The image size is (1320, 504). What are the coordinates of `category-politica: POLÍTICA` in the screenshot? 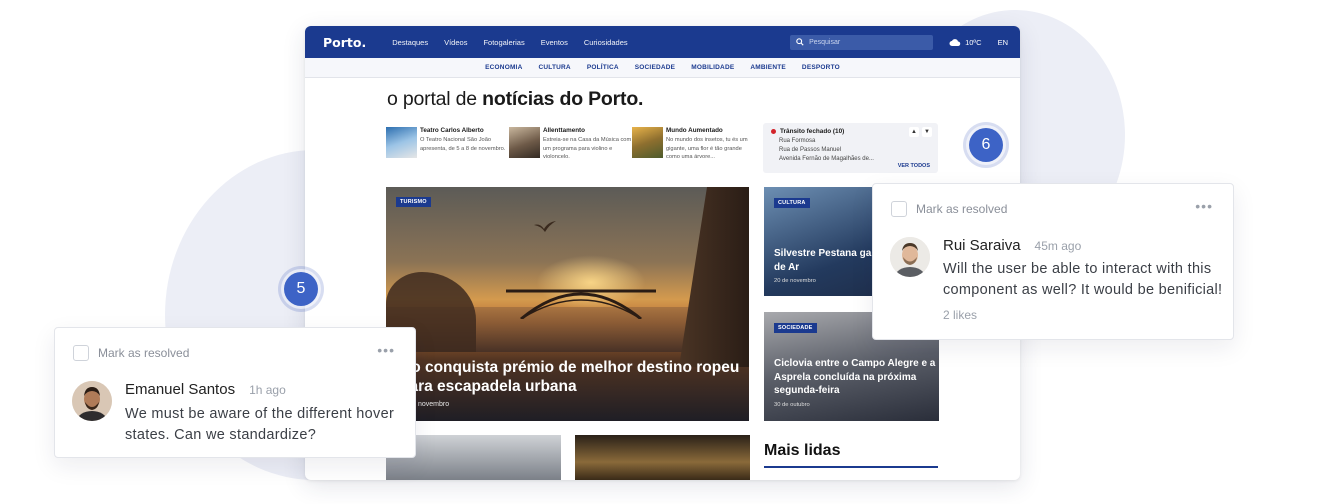 It's located at (603, 67).